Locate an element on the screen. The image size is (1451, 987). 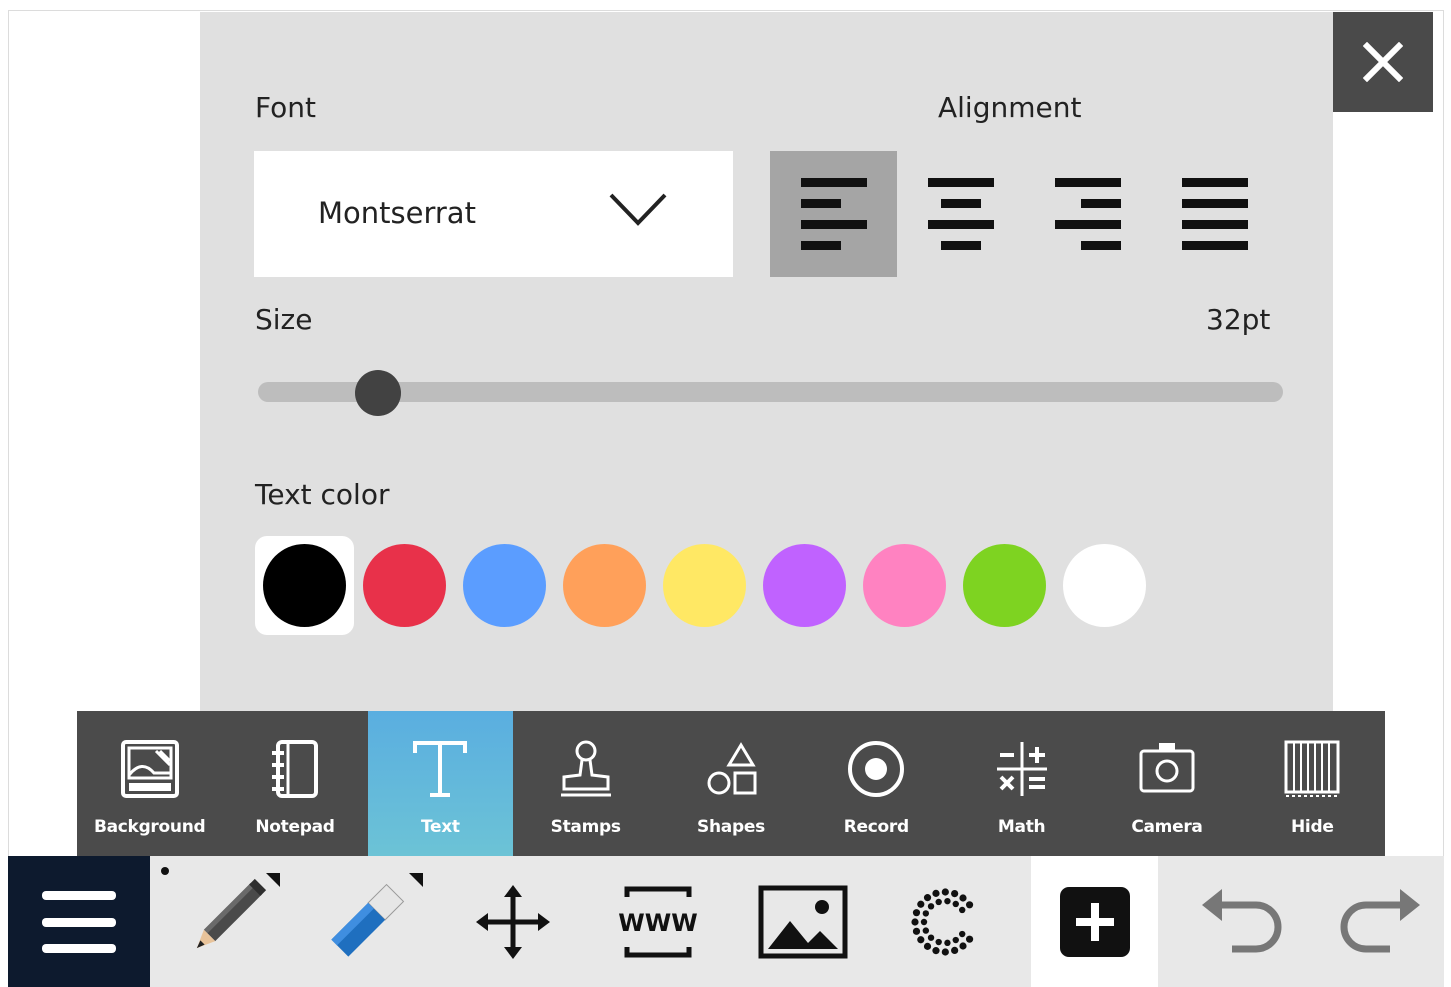
text-icon is located at coordinates (440, 769).